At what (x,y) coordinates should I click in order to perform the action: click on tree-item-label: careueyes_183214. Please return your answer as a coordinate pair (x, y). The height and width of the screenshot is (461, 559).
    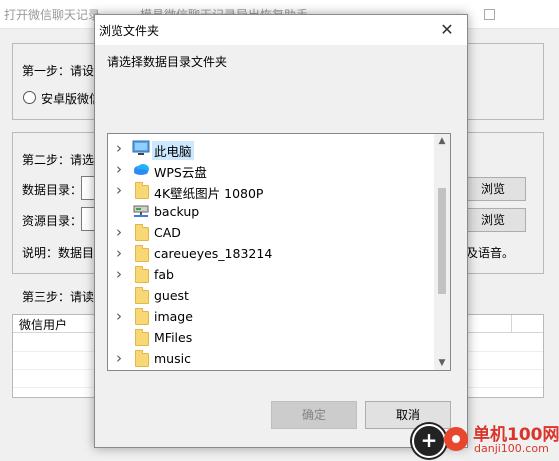
    Looking at the image, I should click on (213, 253).